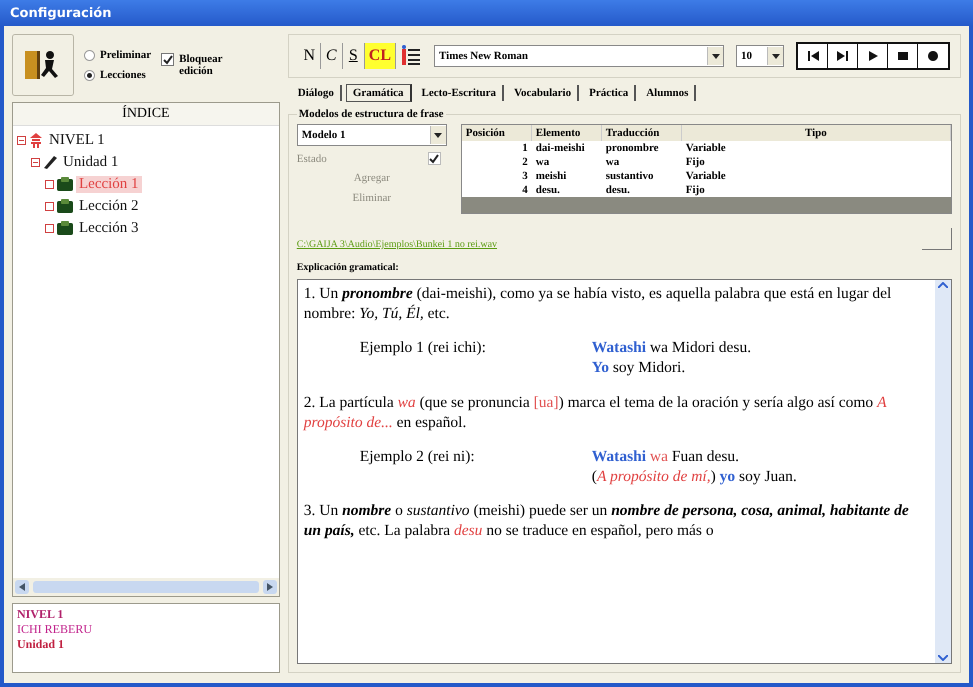  What do you see at coordinates (40, 614) in the screenshot?
I see `info-text: NIVEL 1` at bounding box center [40, 614].